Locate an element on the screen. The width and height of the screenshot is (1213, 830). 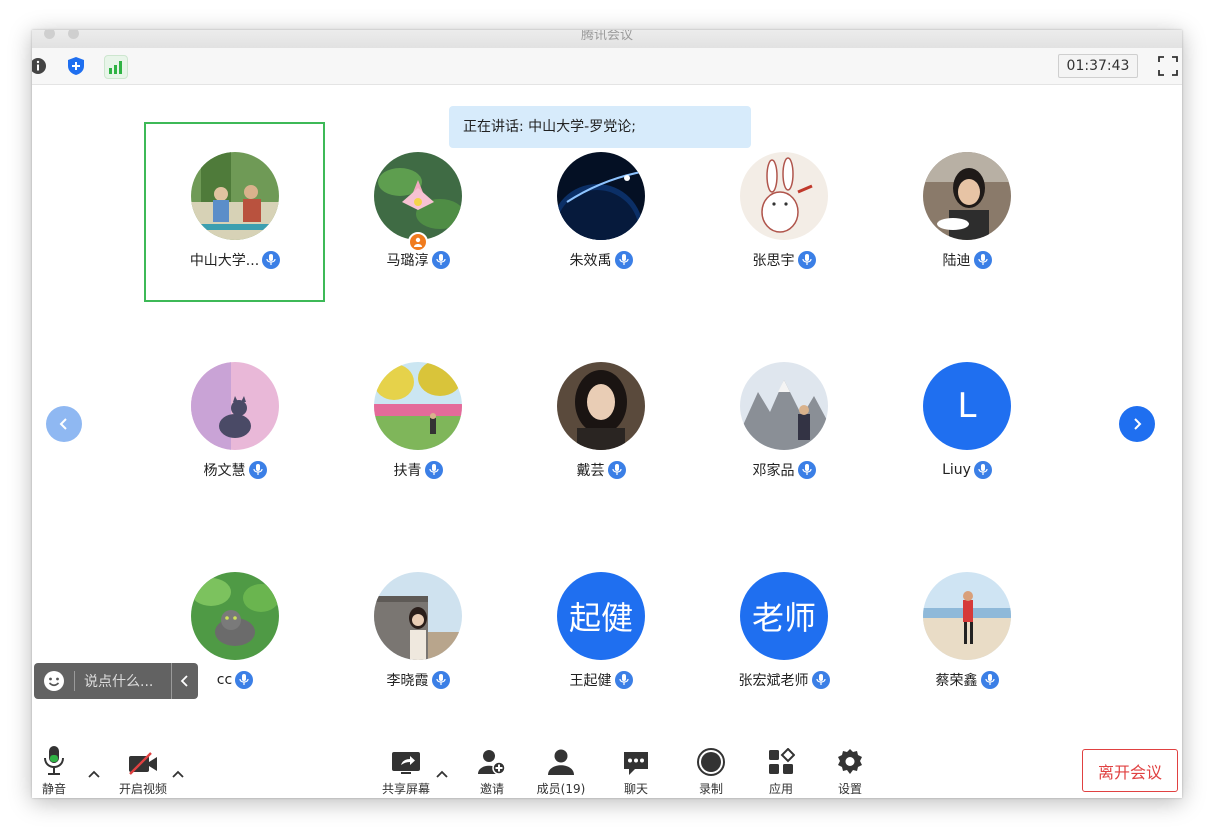
settings-button: 设置 is located at coordinates (850, 771).